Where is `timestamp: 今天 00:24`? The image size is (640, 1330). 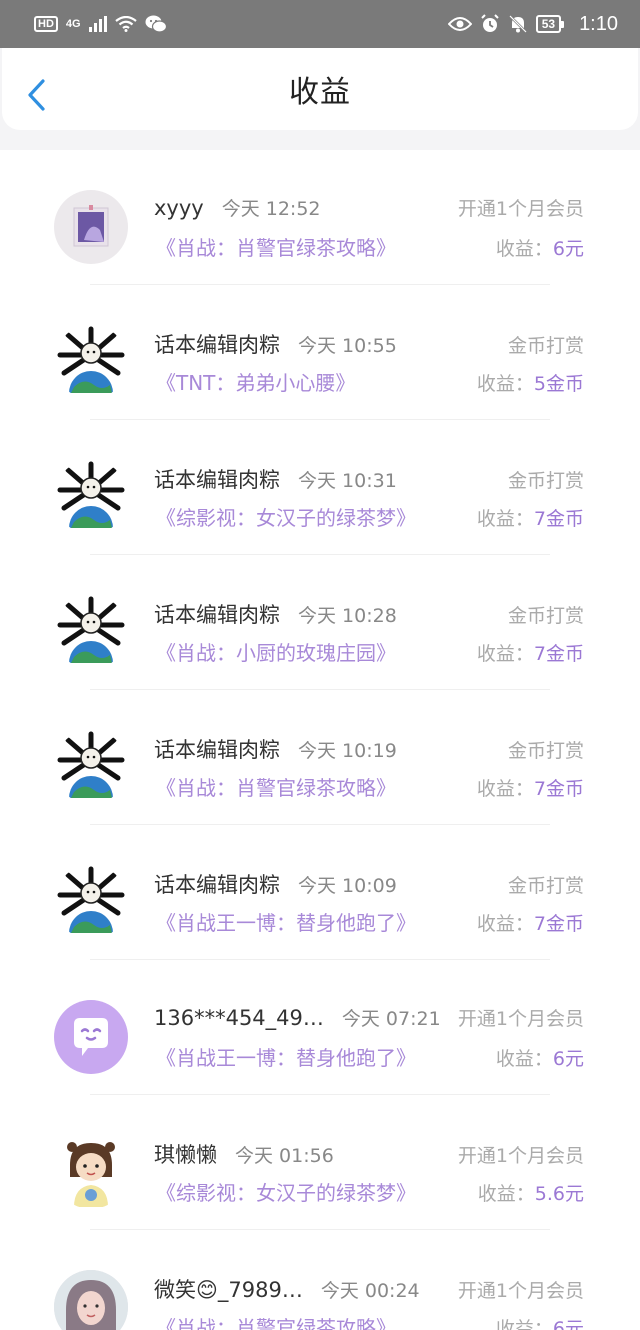 timestamp: 今天 00:24 is located at coordinates (370, 1291).